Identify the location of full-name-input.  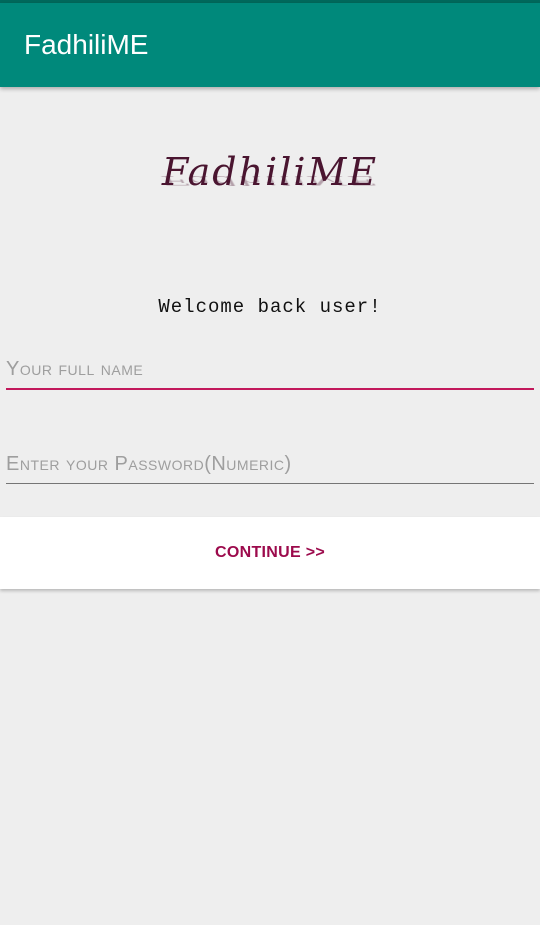
(270, 369).